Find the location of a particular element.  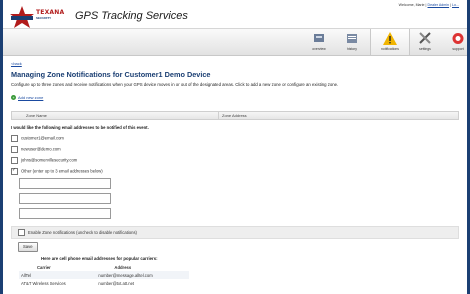

enable-notifications-checkbox is located at coordinates (21, 233).